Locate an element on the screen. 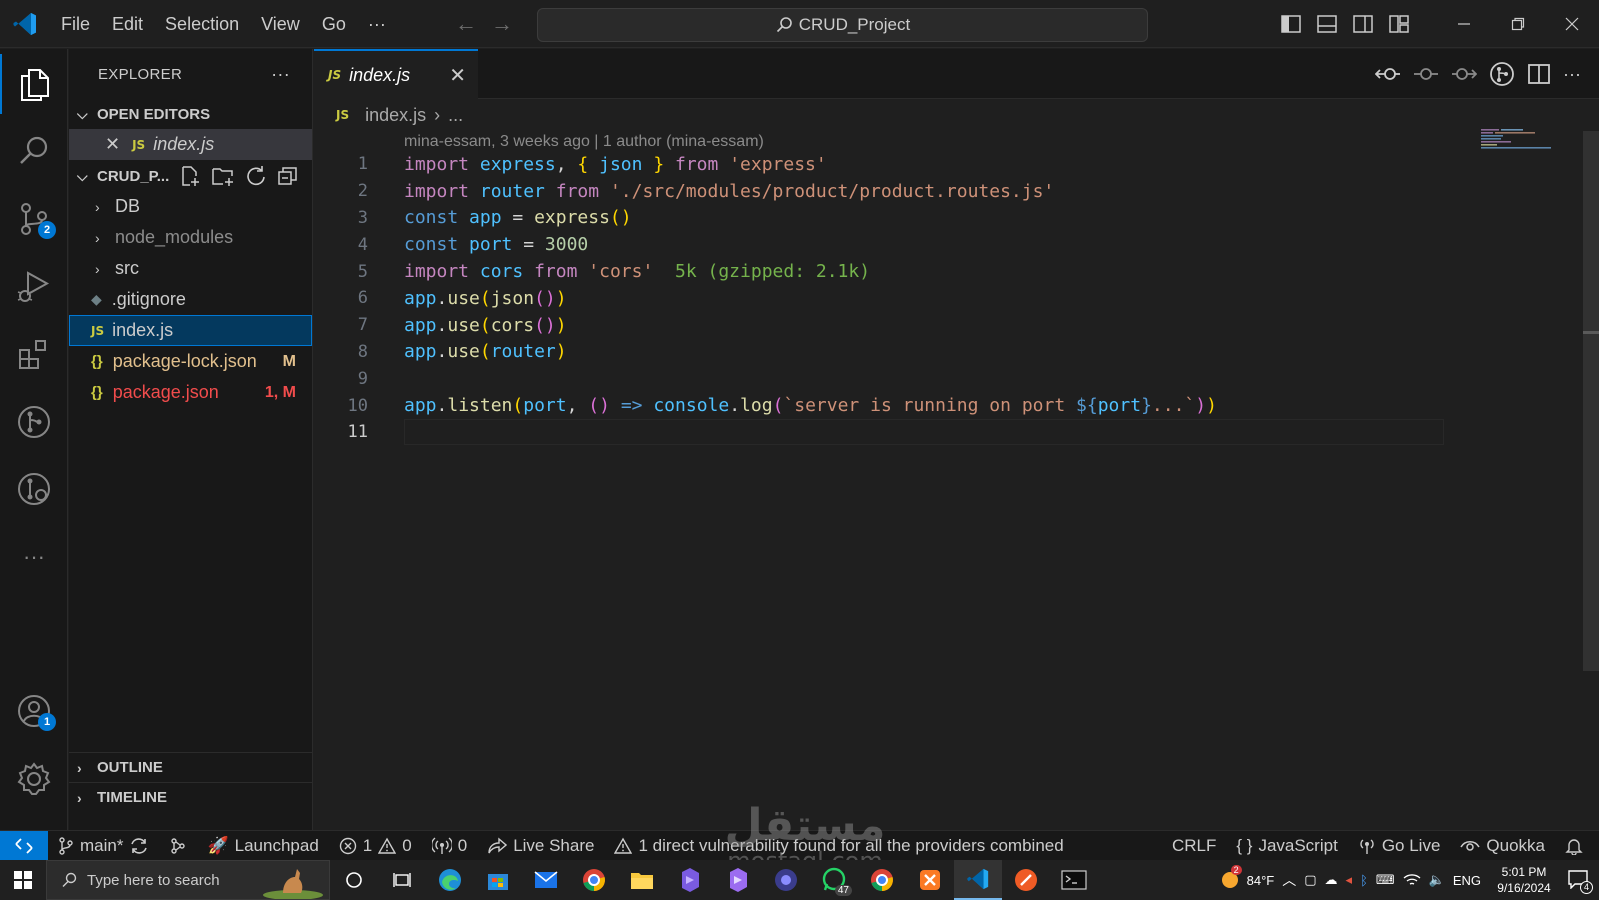 The height and width of the screenshot is (900, 1599). menu-edit: Edit is located at coordinates (127, 24).